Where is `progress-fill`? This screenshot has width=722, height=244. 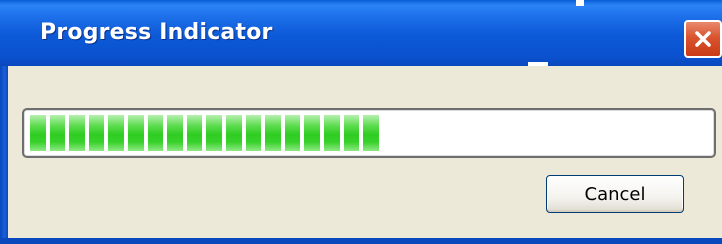
progress-fill is located at coordinates (204, 133).